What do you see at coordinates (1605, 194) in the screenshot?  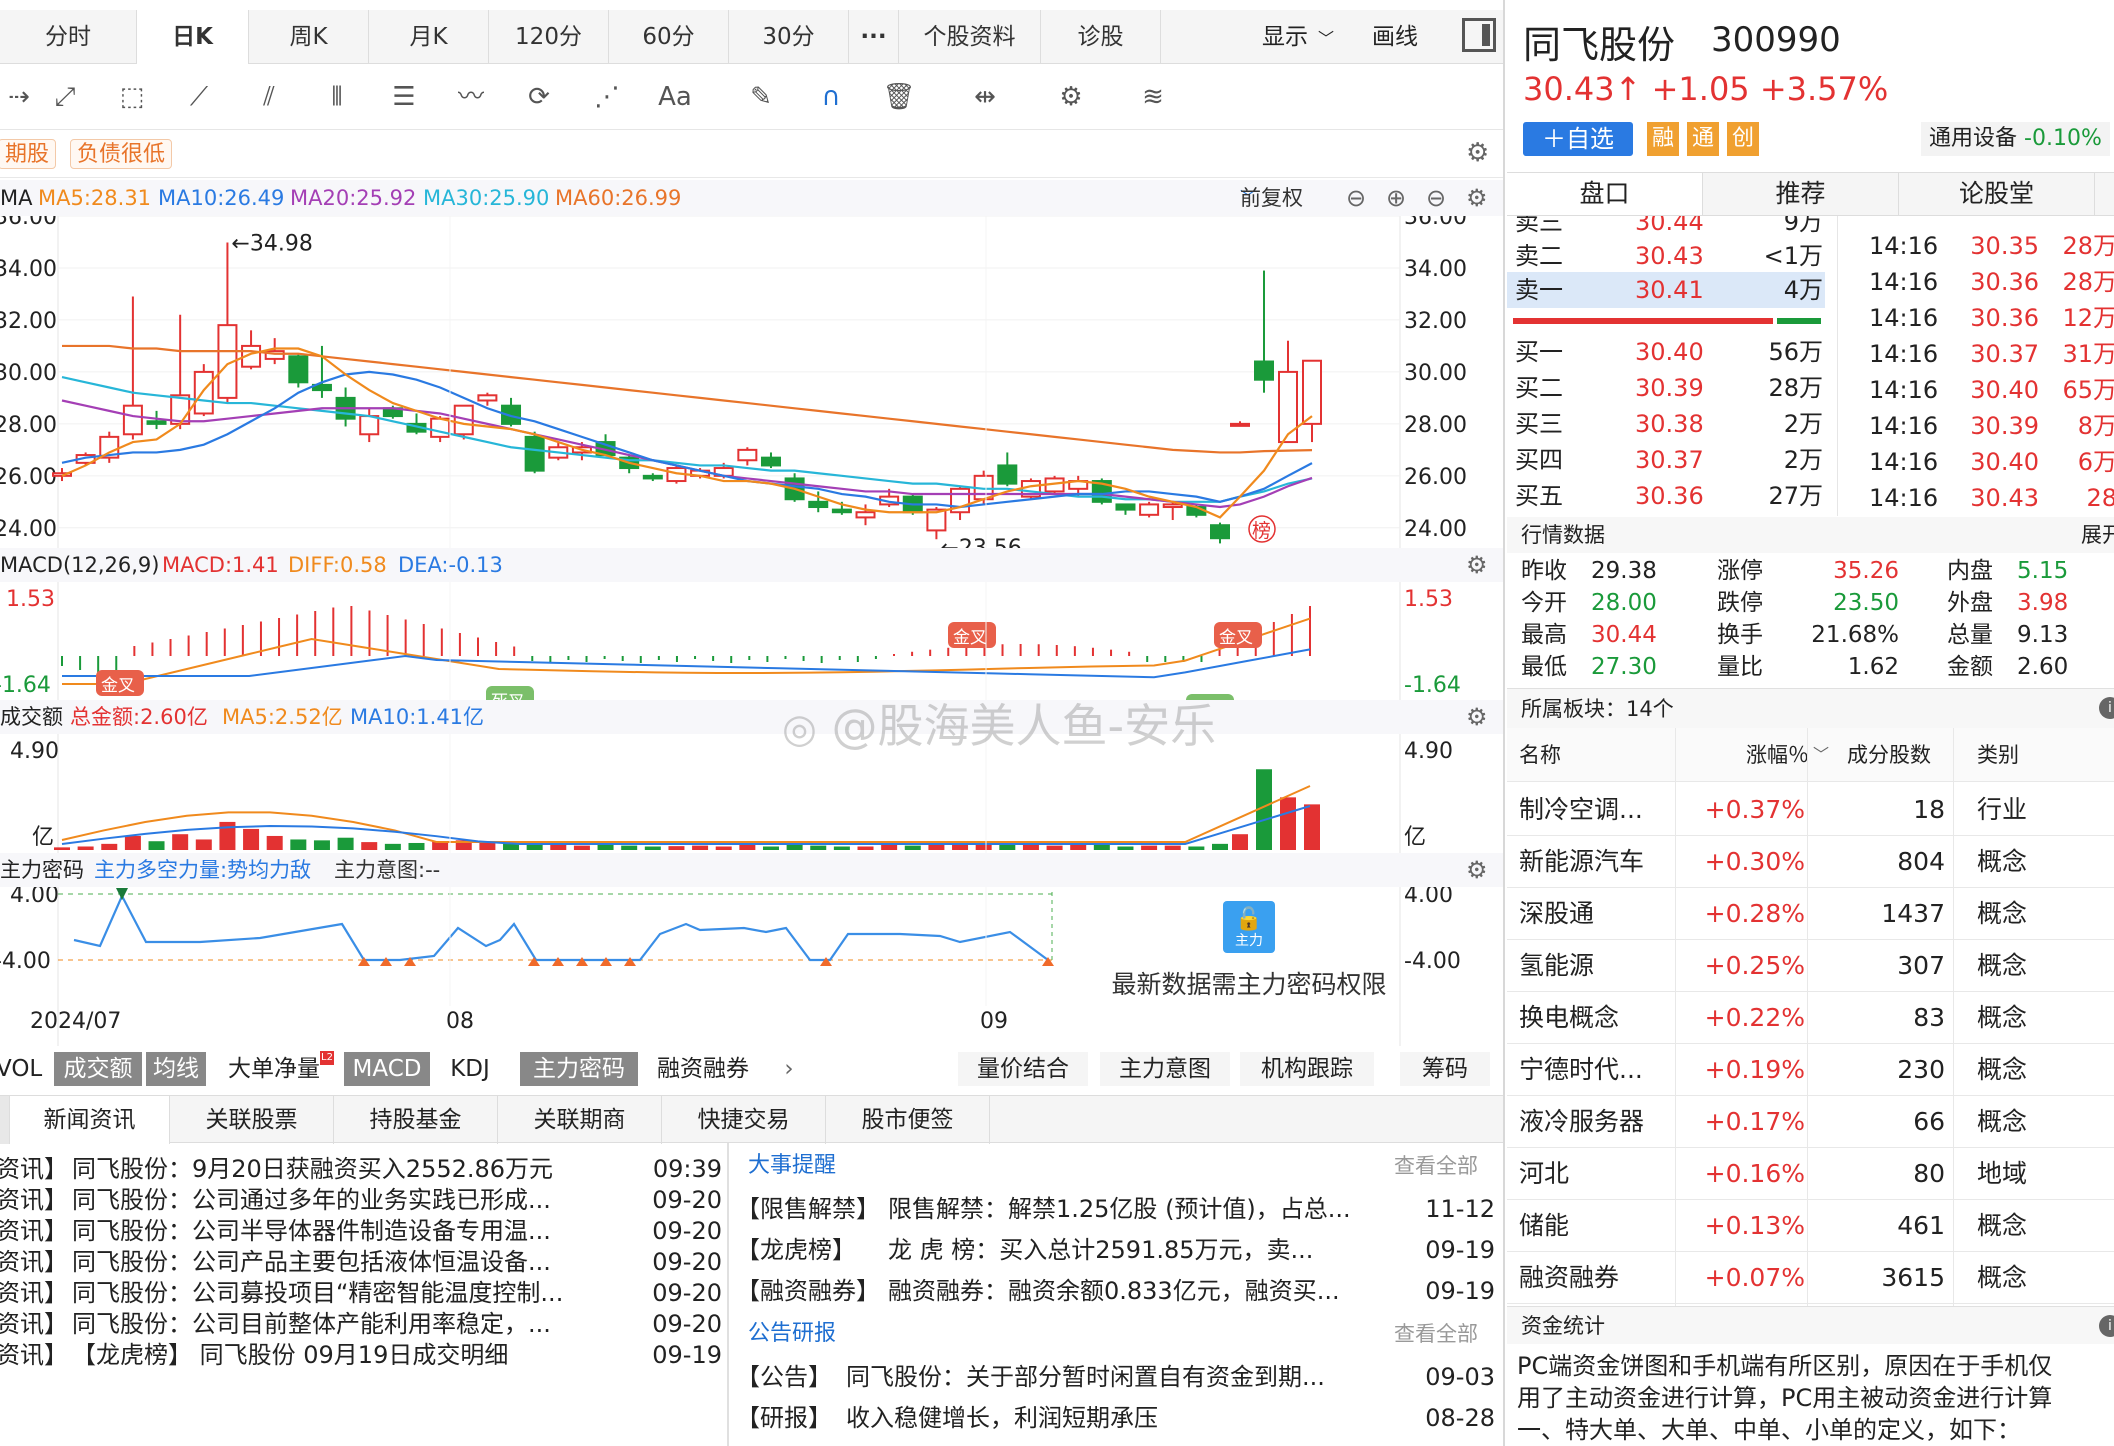 I see `tab-orderbook: 盘口` at bounding box center [1605, 194].